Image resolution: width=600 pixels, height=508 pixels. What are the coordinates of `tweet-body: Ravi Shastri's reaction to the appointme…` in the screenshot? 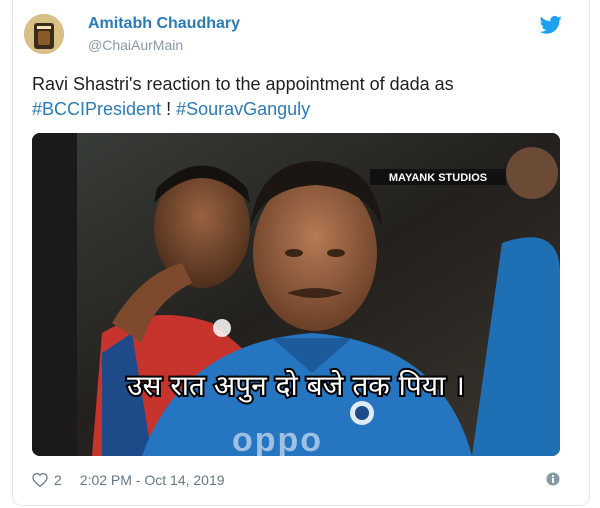 It's located at (243, 84).